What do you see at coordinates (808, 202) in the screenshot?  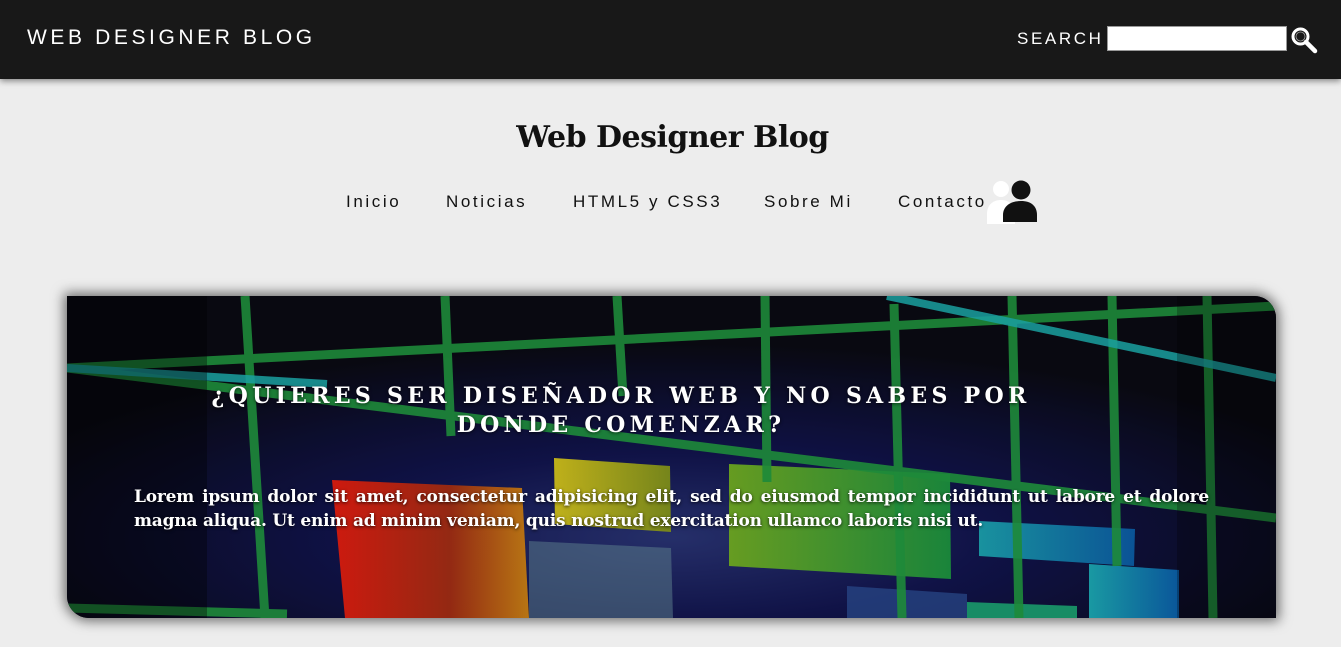 I see `nav-item-sobre-mi: Sobre Mi` at bounding box center [808, 202].